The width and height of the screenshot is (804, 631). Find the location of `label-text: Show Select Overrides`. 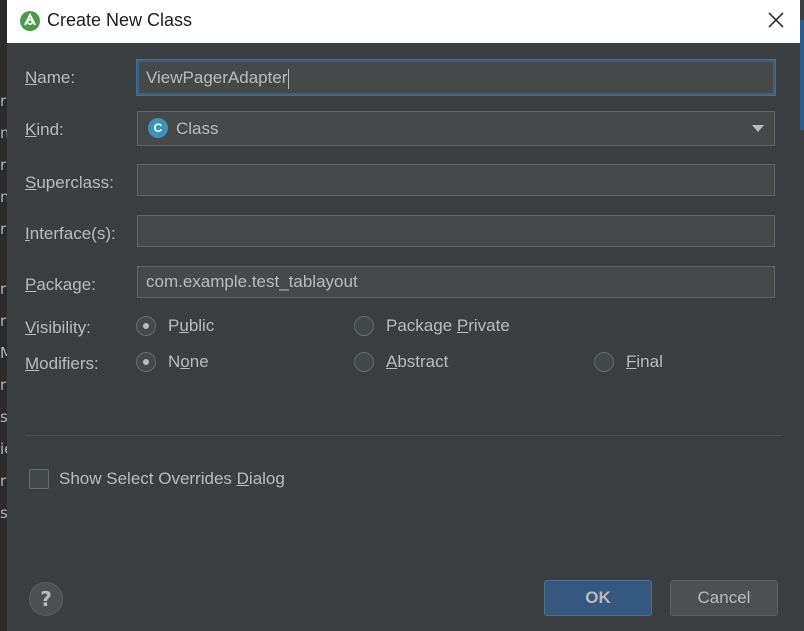

label-text: Show Select Overrides is located at coordinates (148, 478).